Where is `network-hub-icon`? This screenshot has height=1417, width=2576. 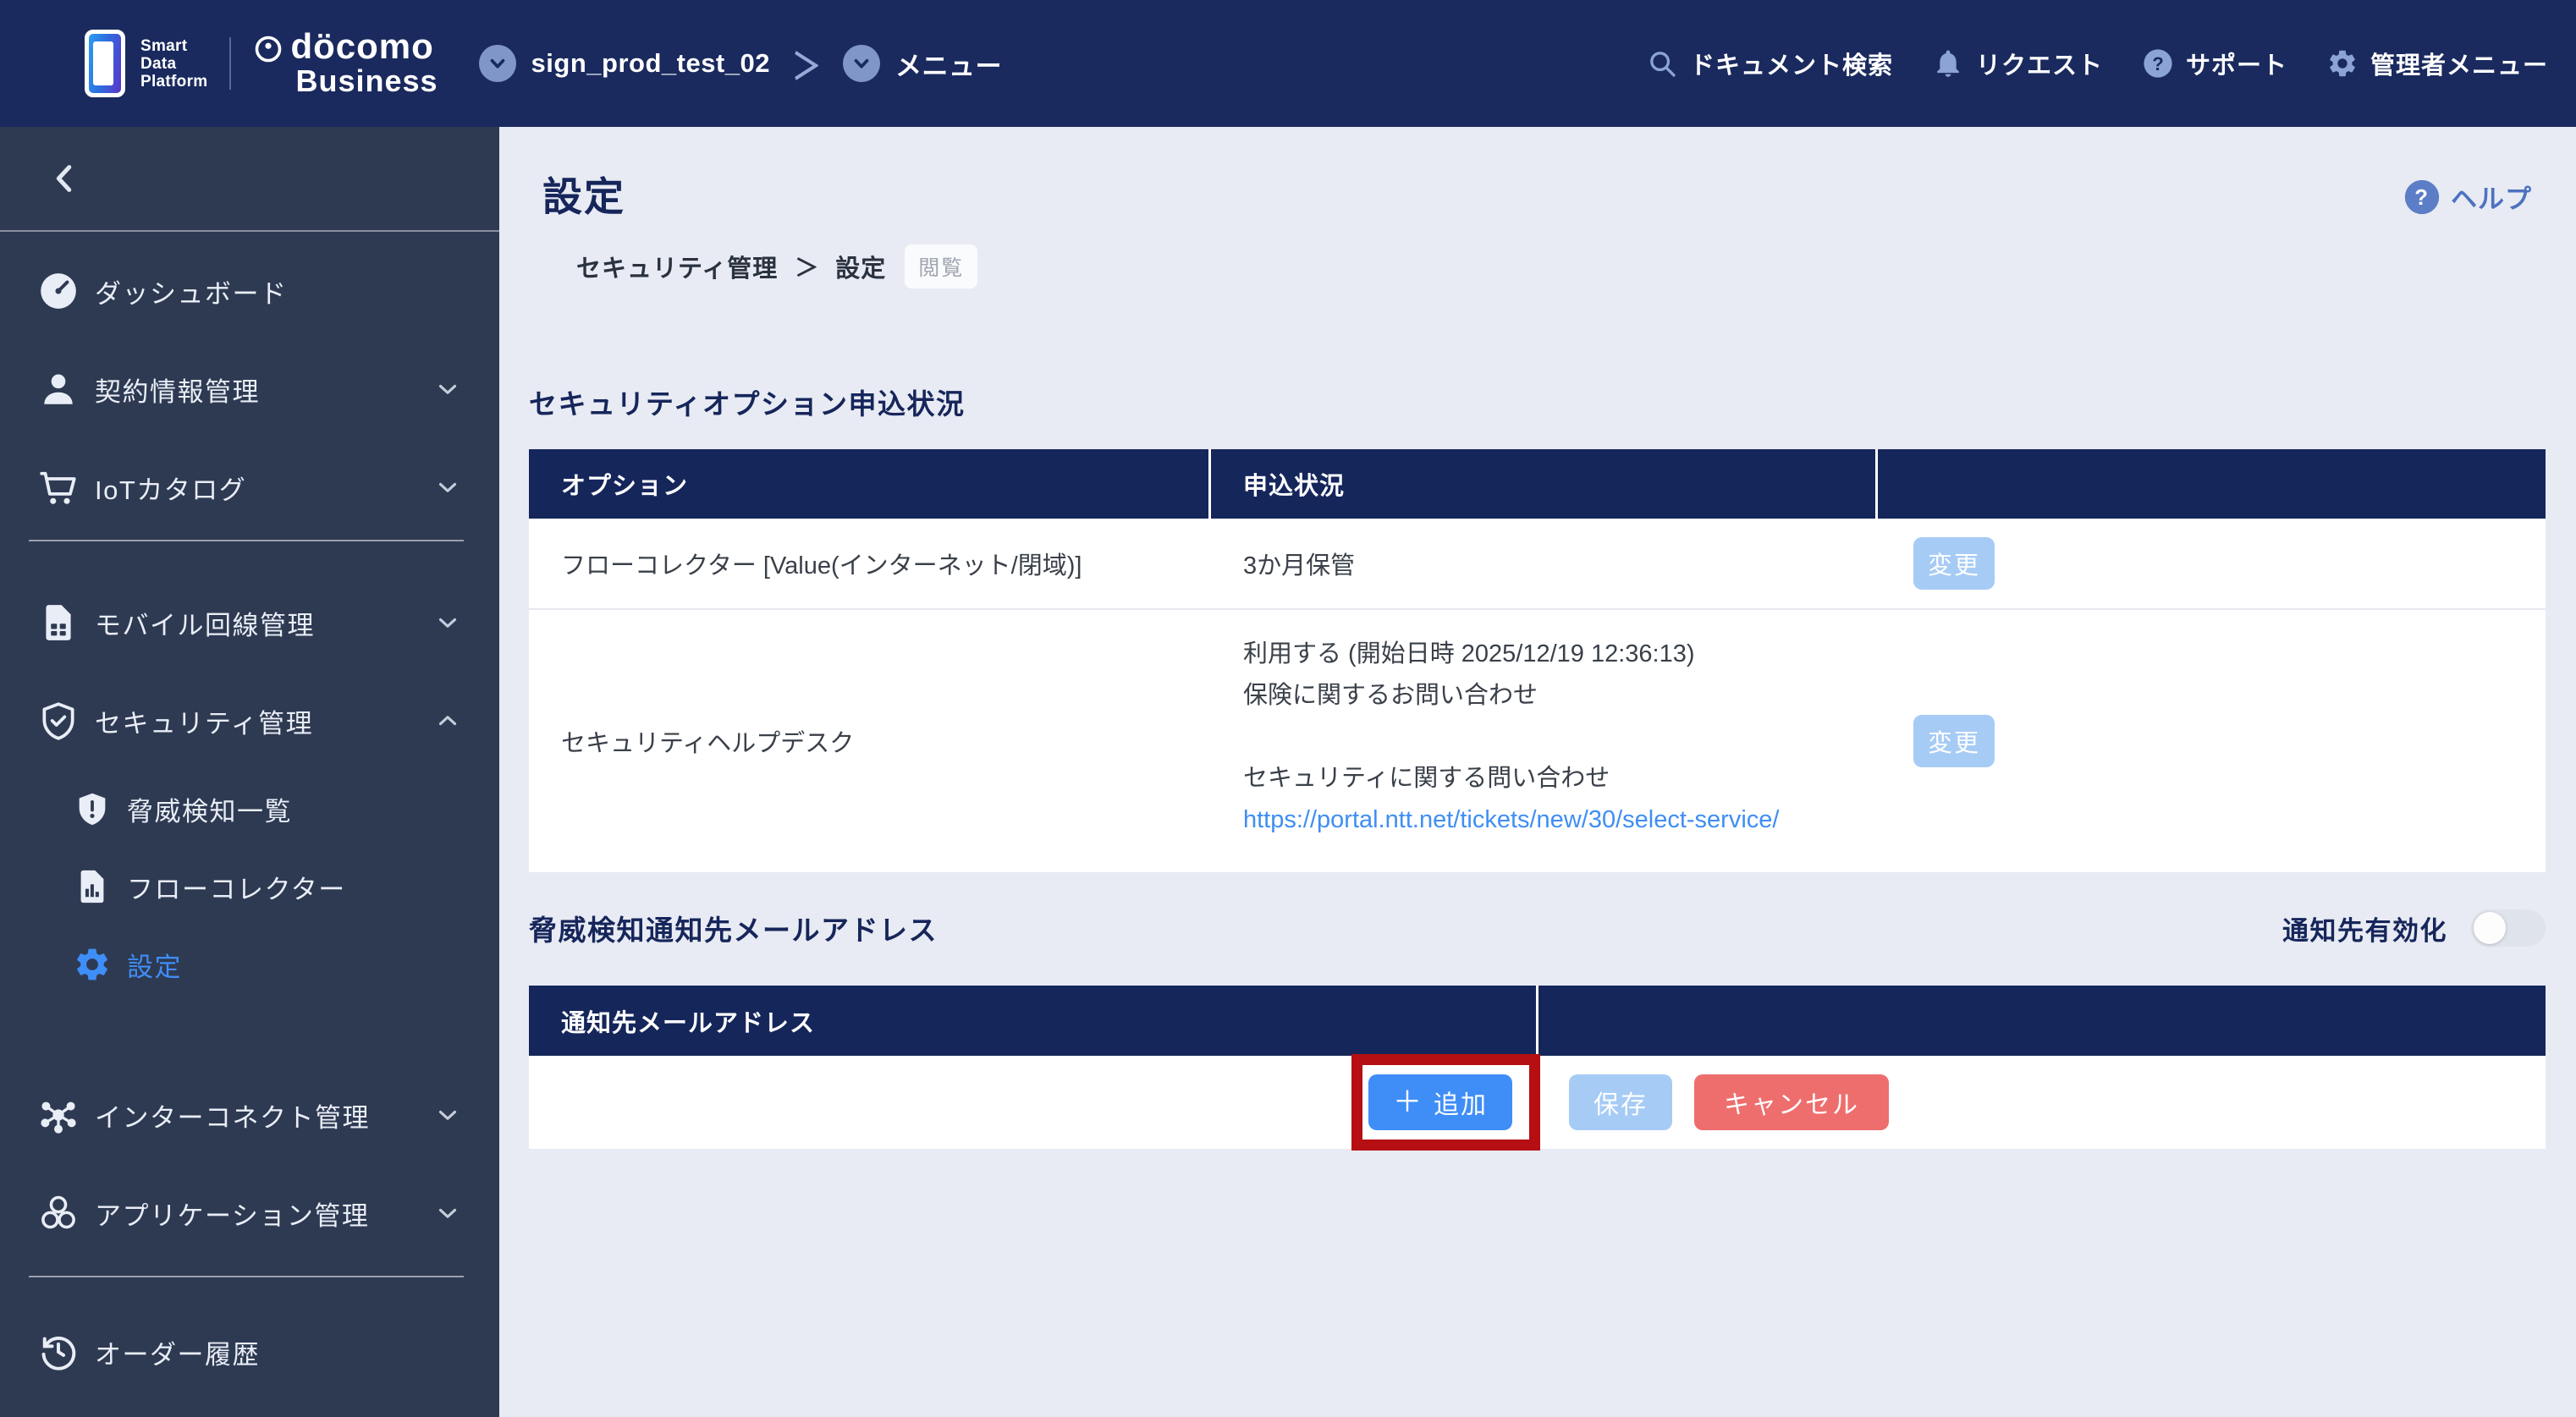 network-hub-icon is located at coordinates (58, 1115).